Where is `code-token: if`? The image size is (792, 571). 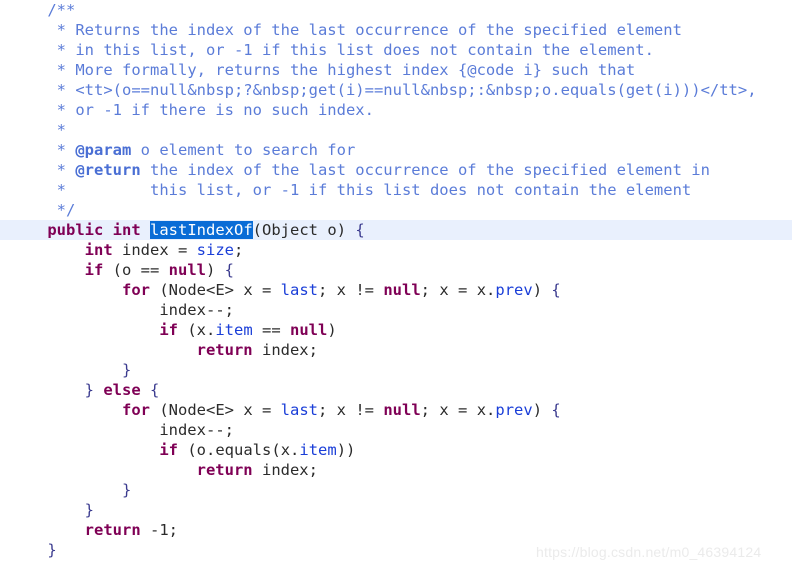
code-token: if is located at coordinates (168, 450).